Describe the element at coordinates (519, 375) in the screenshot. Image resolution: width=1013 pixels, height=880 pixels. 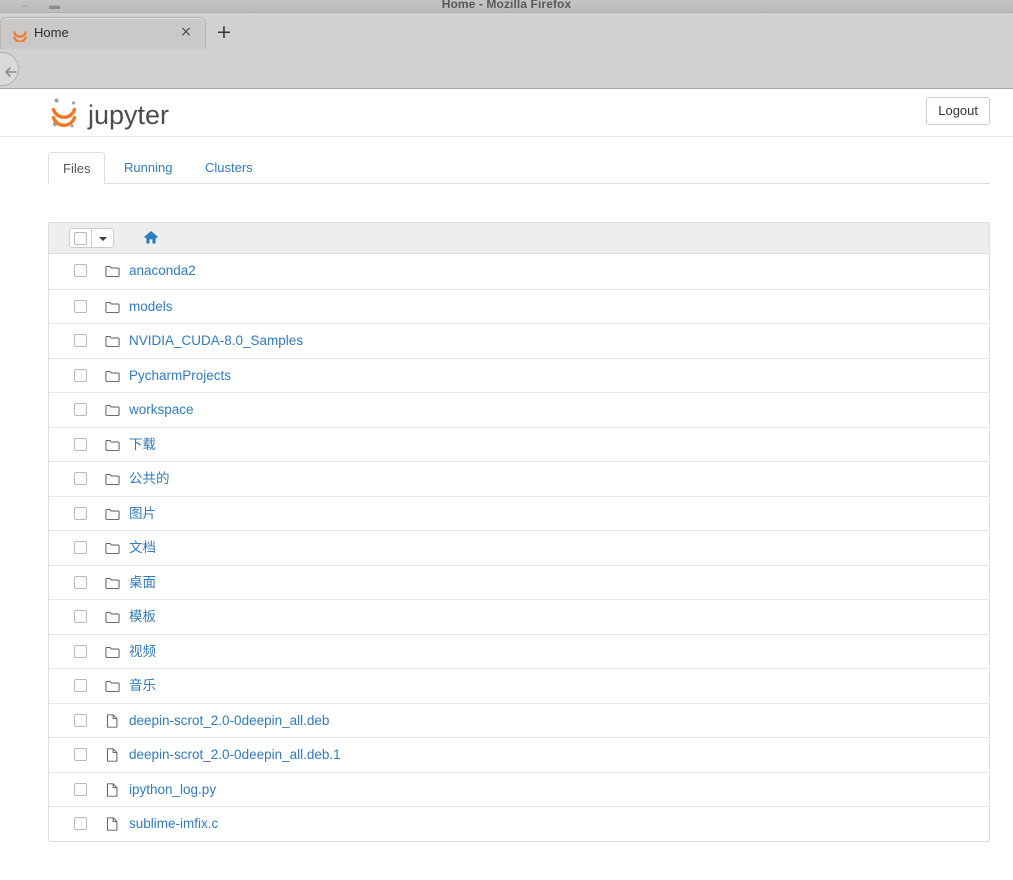
I see `table-row: PycharmProjects` at that location.